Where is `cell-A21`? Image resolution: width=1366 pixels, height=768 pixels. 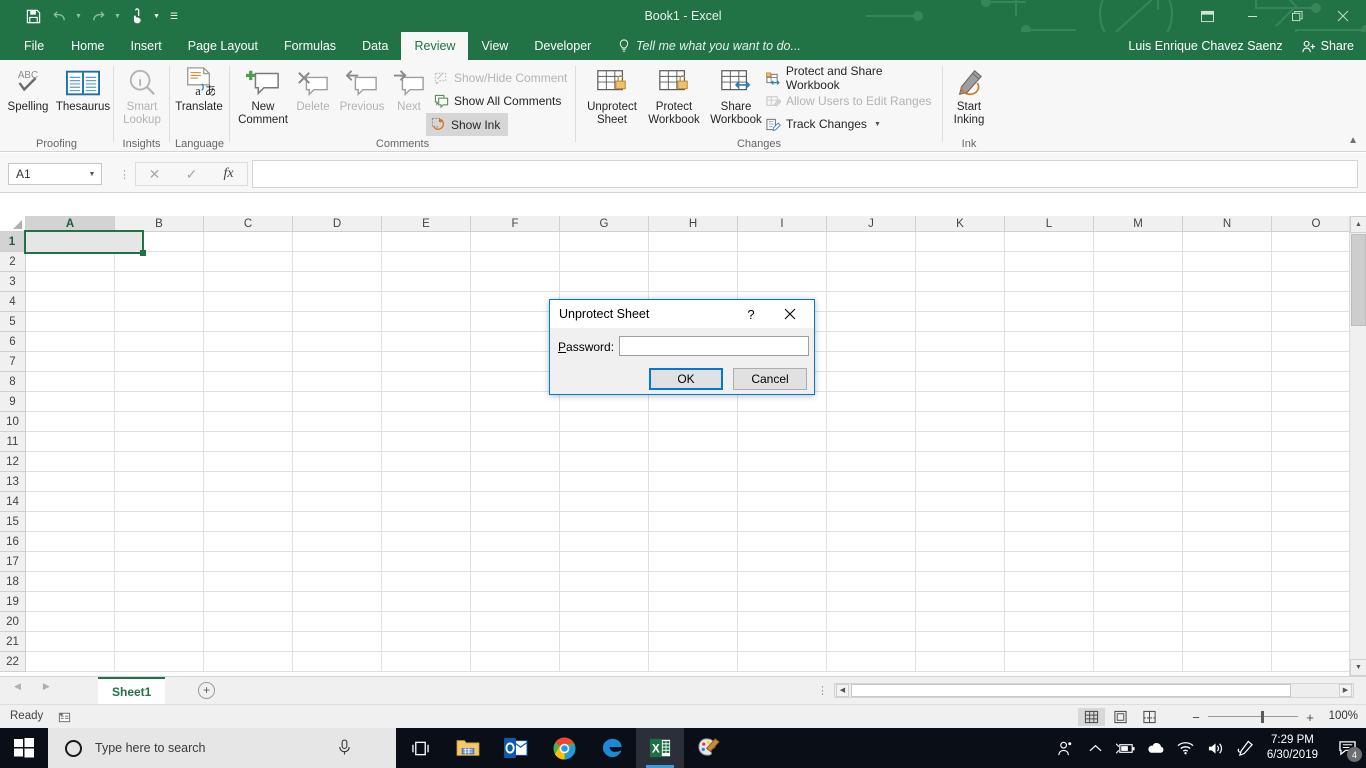 cell-A21 is located at coordinates (70, 642).